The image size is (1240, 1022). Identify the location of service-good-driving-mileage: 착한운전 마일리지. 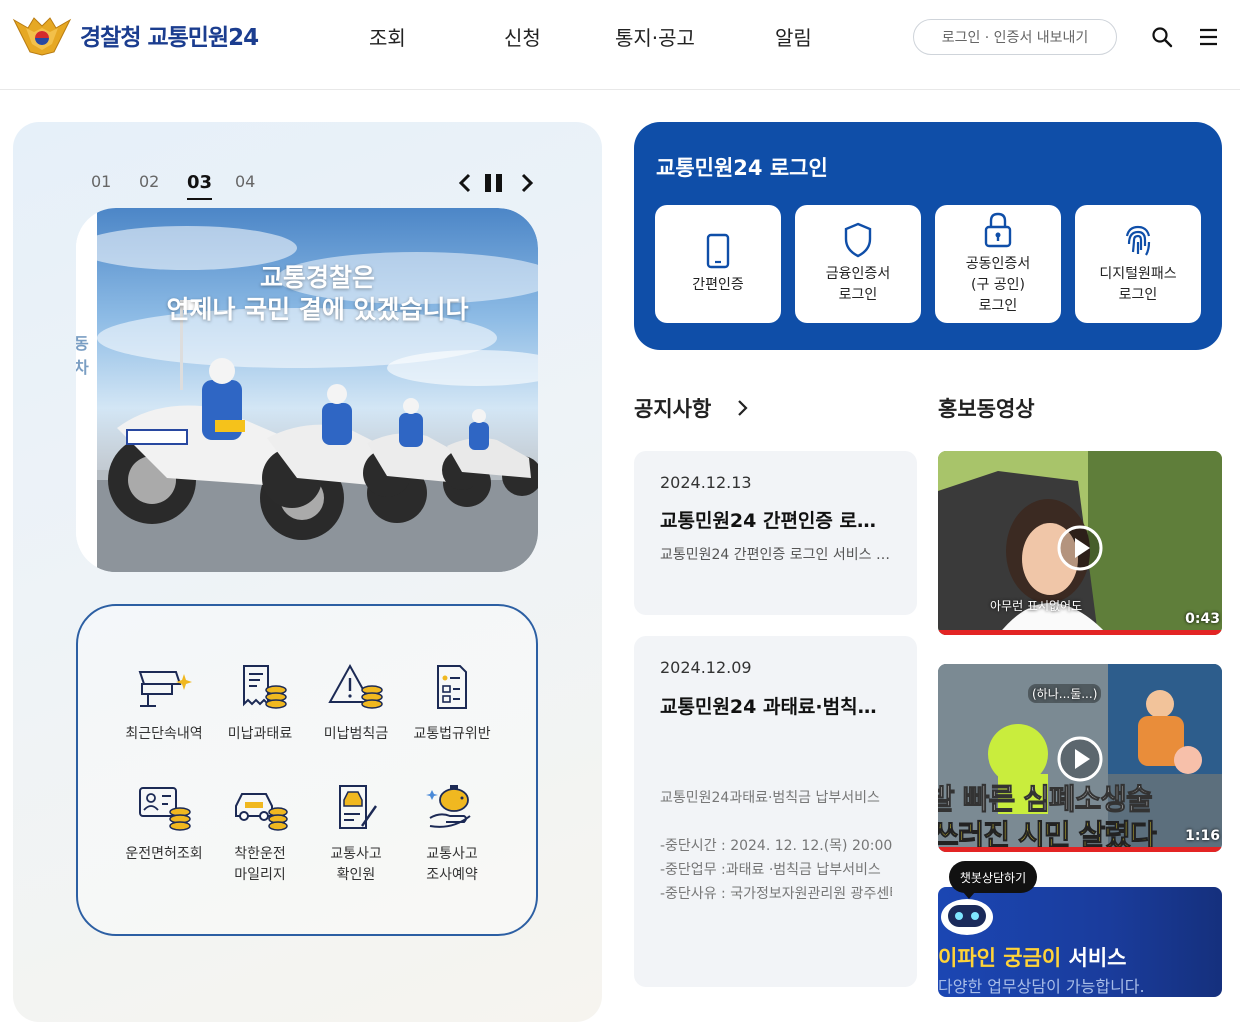
(260, 834).